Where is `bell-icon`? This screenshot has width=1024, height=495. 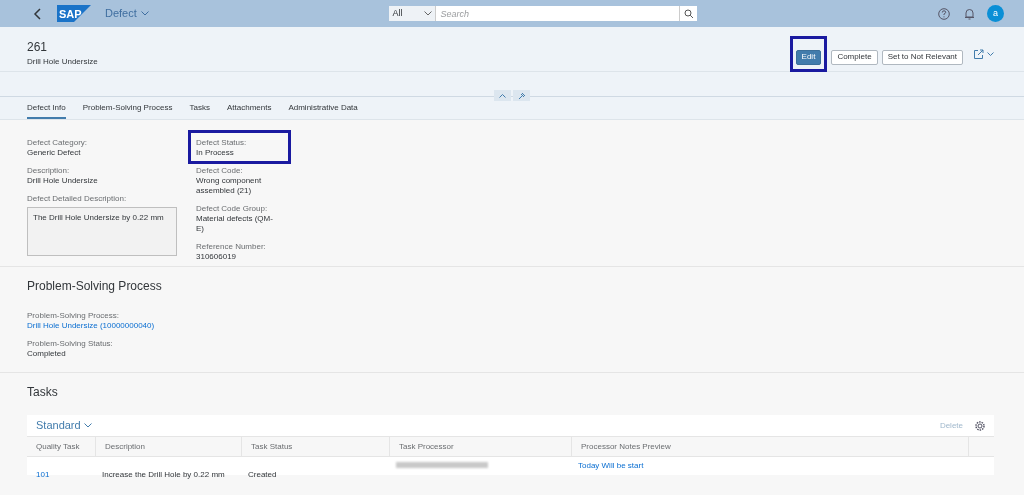 bell-icon is located at coordinates (969, 13).